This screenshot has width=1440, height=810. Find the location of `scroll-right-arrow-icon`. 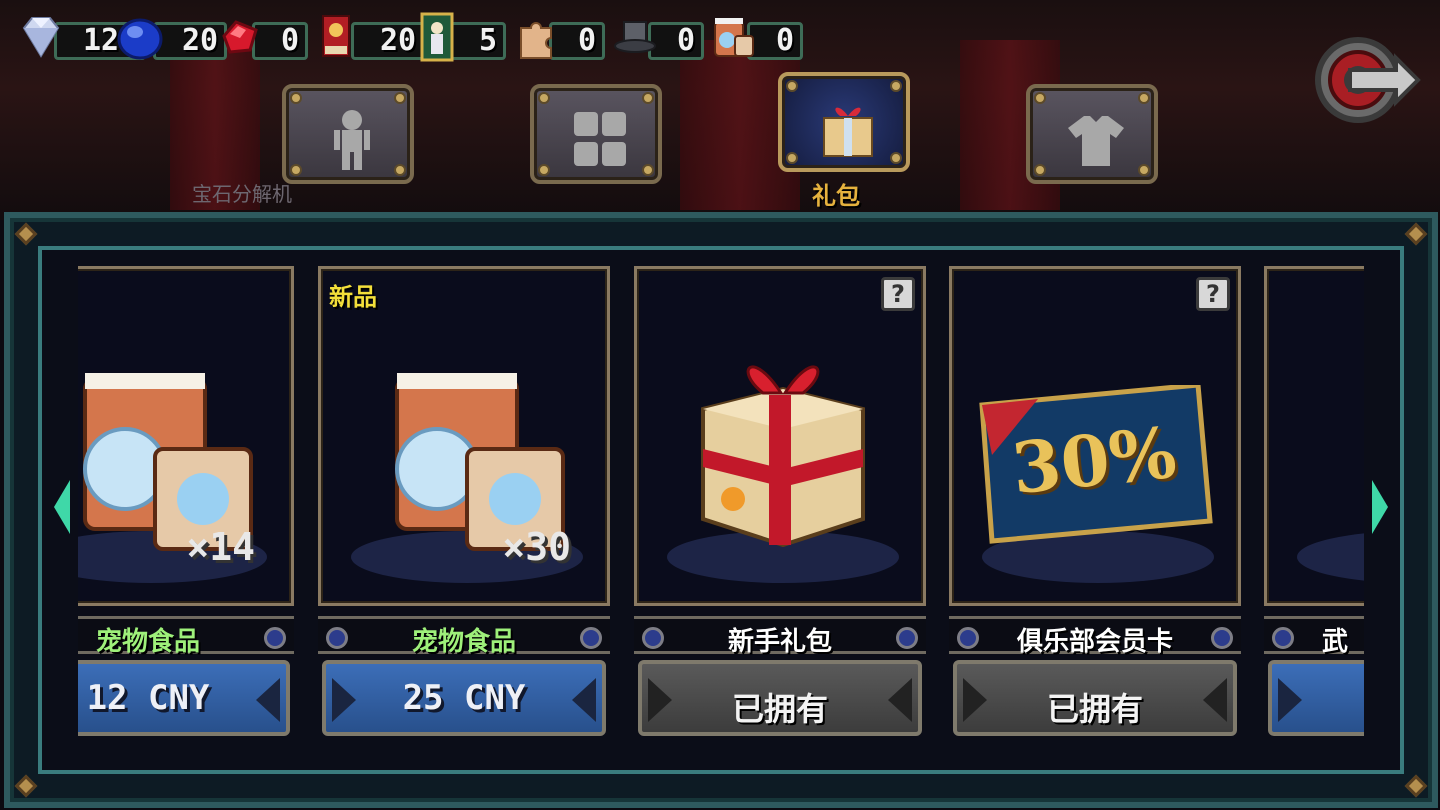

scroll-right-arrow-icon is located at coordinates (1380, 507).